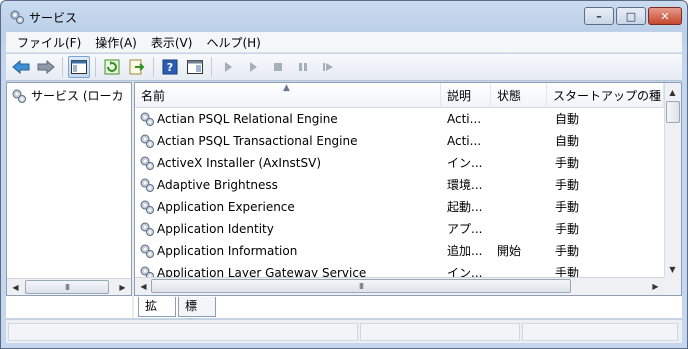 The width and height of the screenshot is (688, 349). I want to click on name-cell: Actian PSQL Relational Engine, so click(292, 119).